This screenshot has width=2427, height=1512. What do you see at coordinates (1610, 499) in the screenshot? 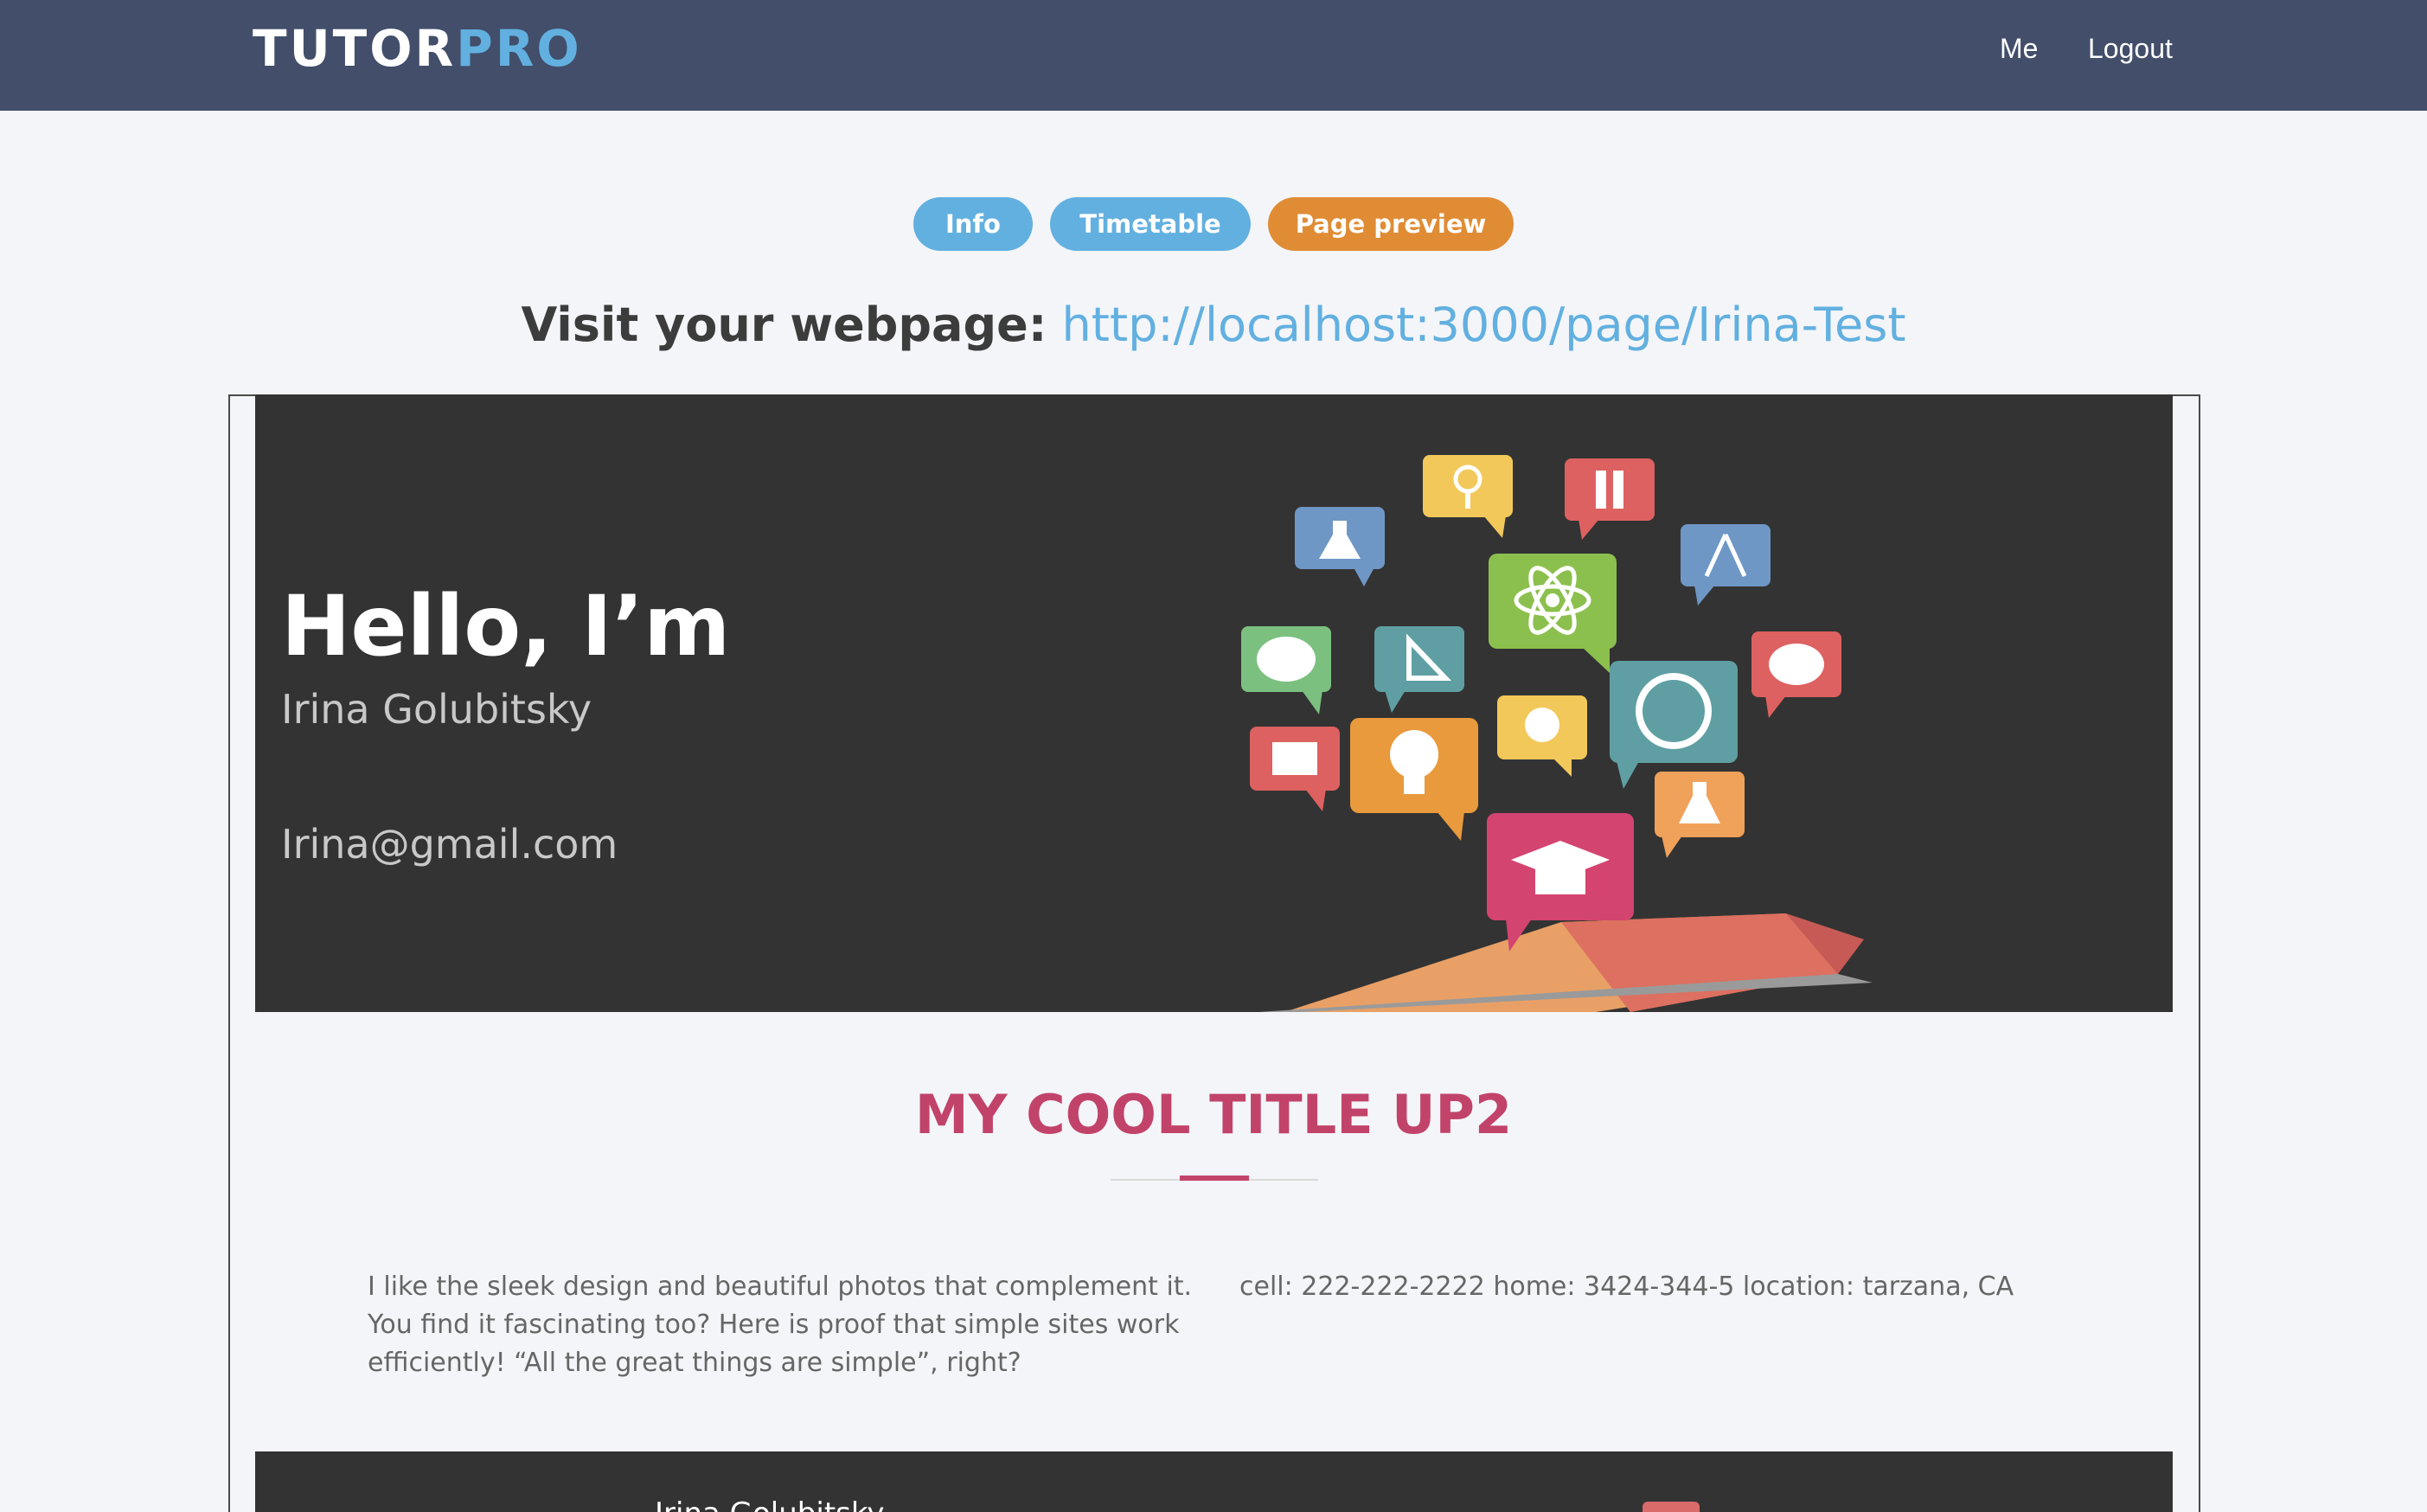
I see `pencils-bubble-icon` at bounding box center [1610, 499].